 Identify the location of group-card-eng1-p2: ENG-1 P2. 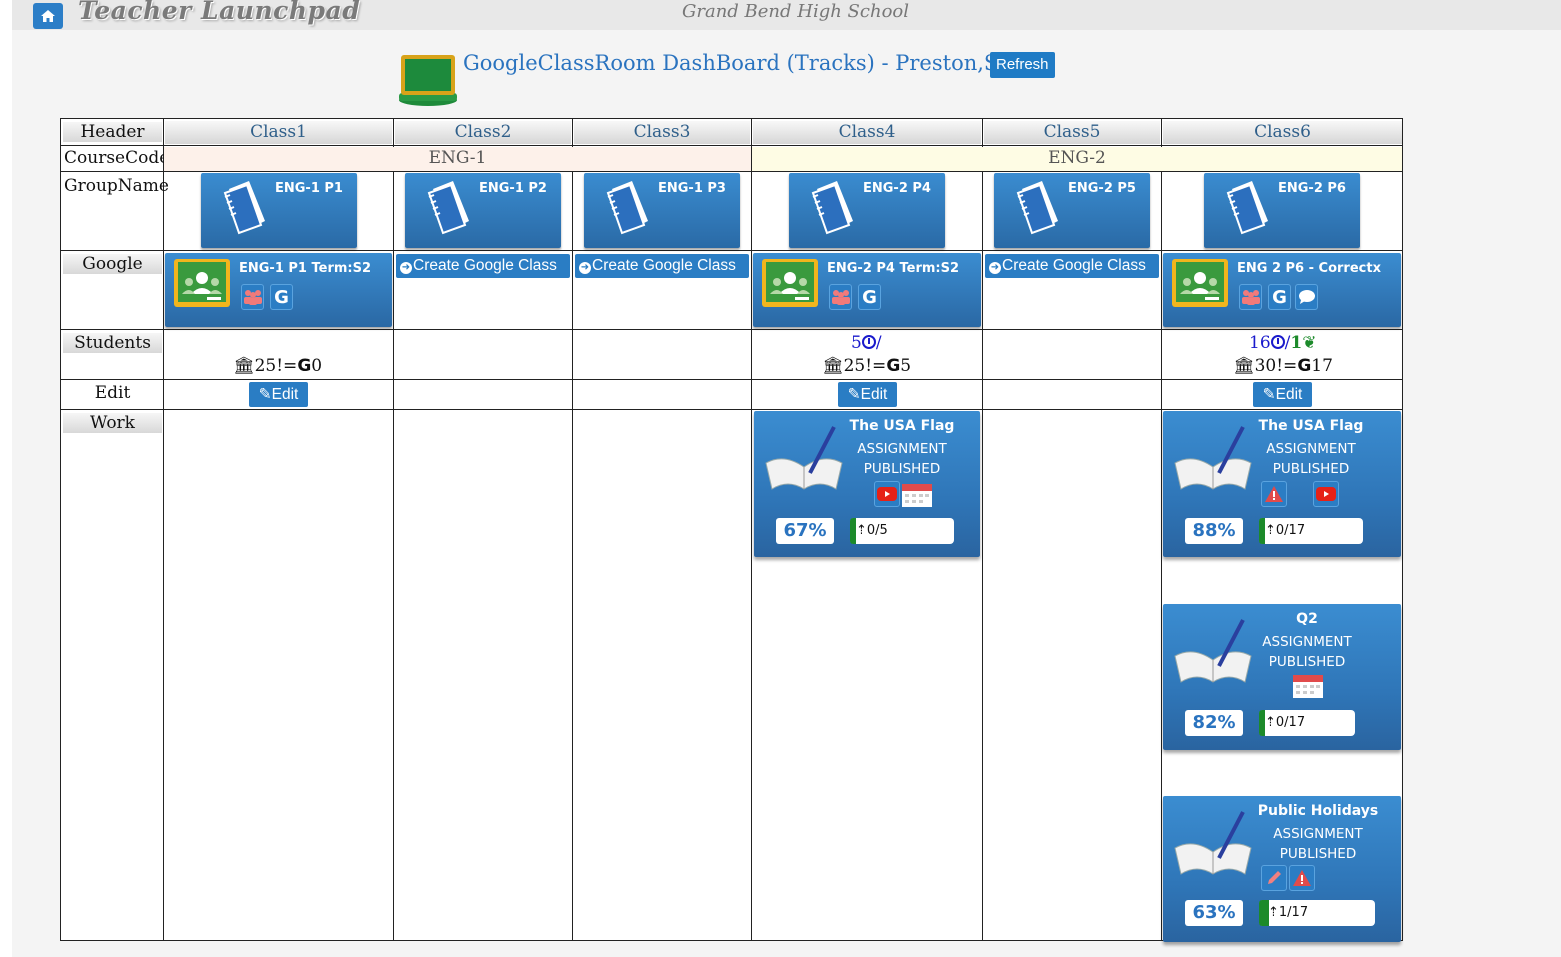
(483, 210).